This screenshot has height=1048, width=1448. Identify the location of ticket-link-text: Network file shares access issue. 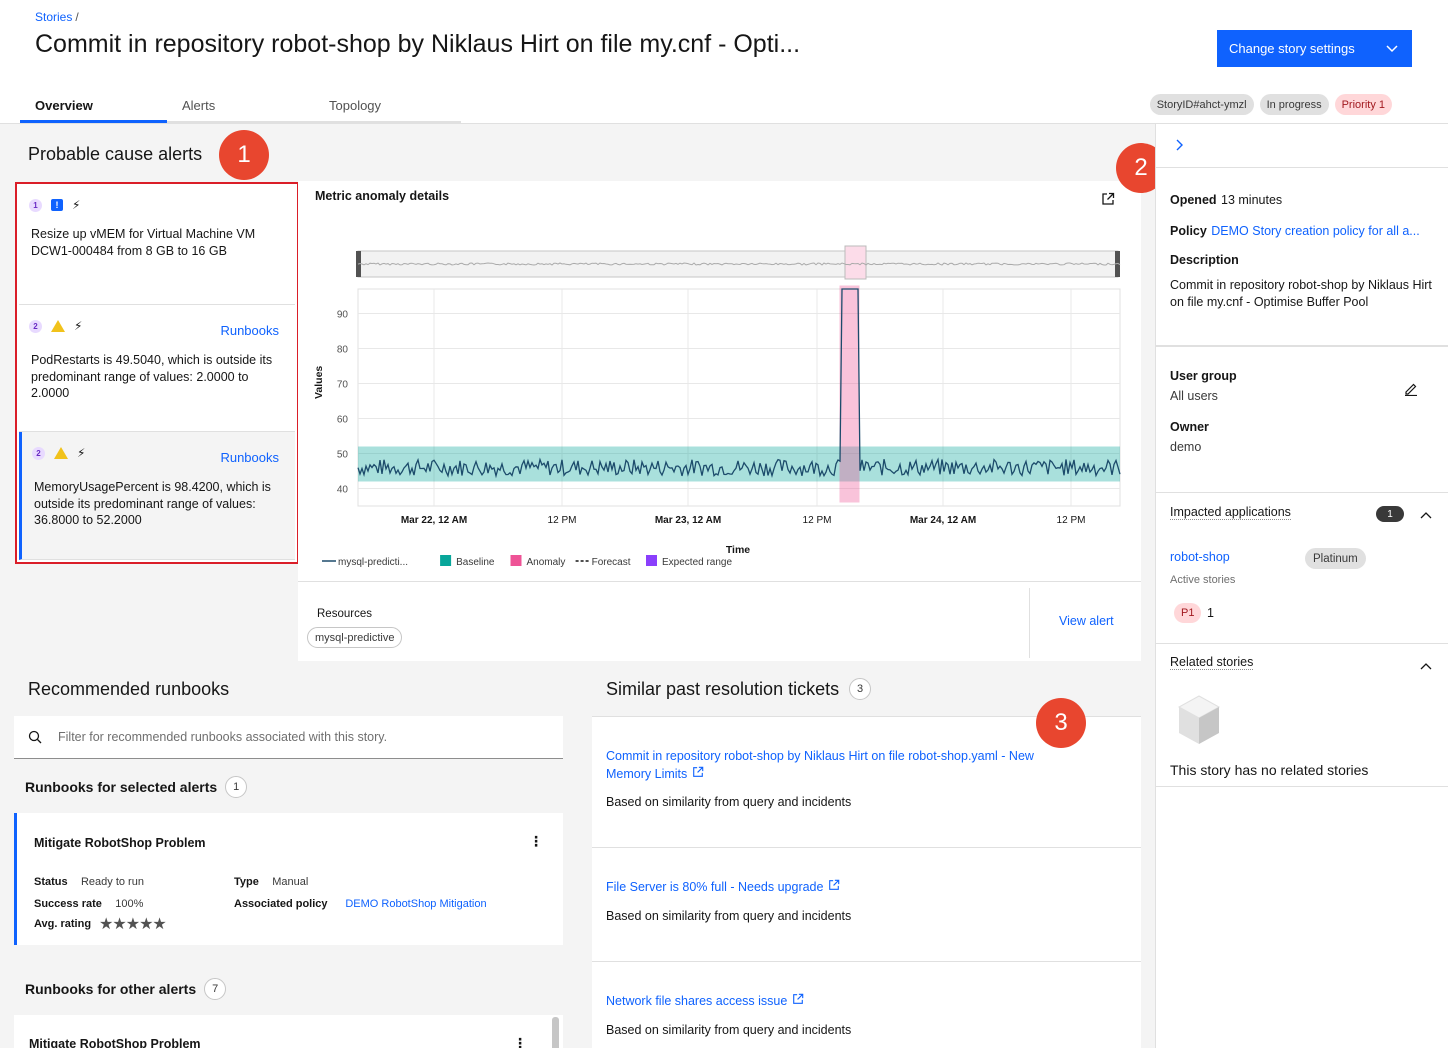
(697, 1001).